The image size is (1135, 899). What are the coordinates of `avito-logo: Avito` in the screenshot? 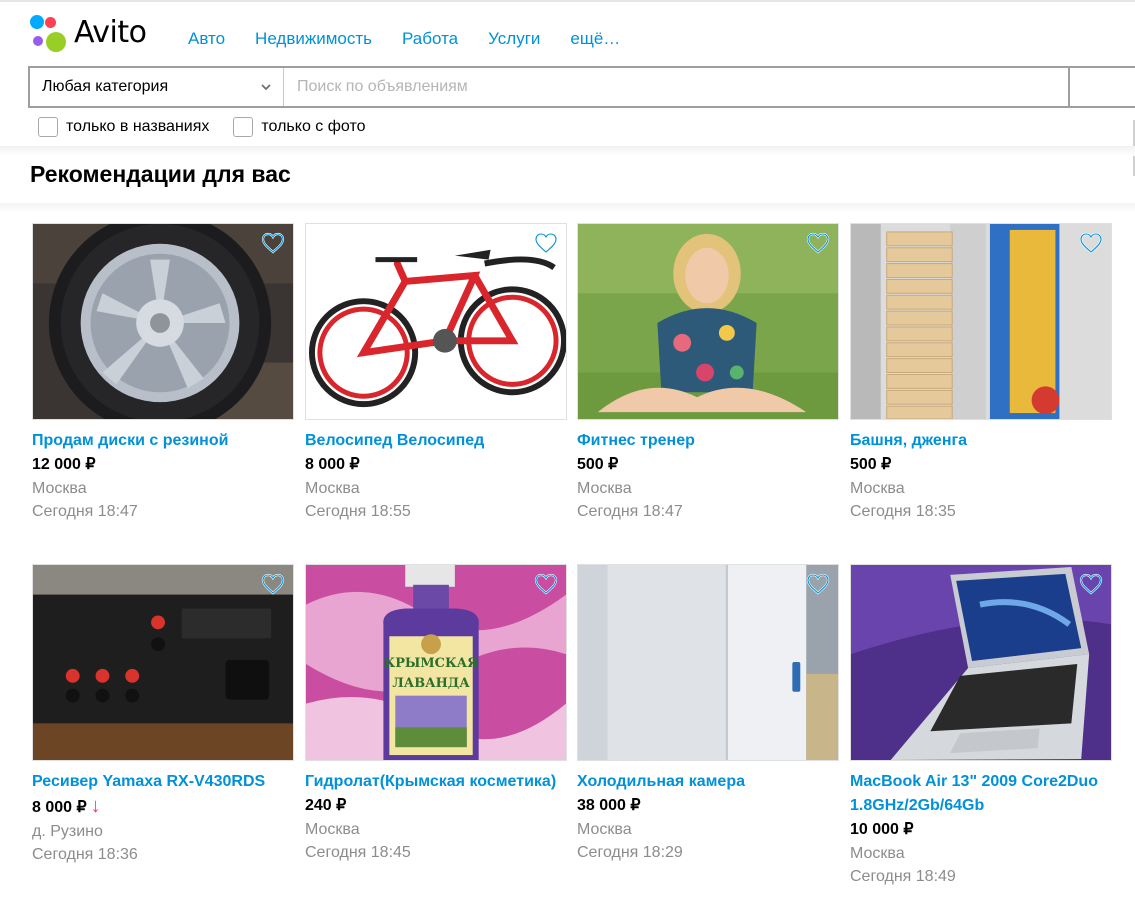 It's located at (88, 34).